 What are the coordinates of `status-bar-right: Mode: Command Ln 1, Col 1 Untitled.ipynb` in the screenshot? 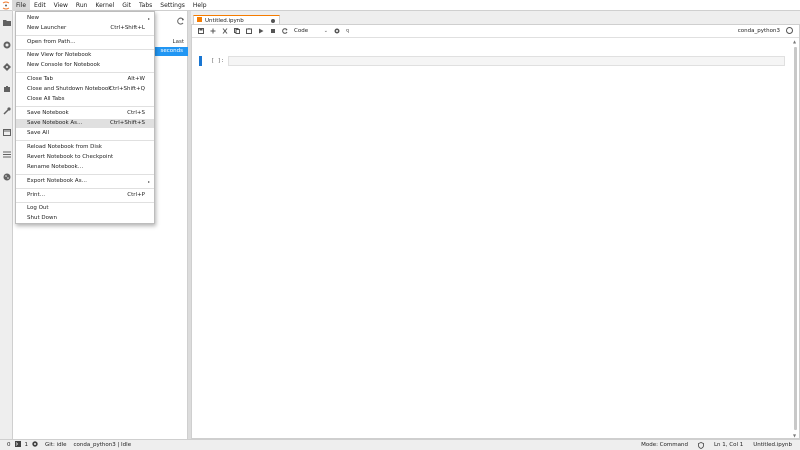 It's located at (715, 445).